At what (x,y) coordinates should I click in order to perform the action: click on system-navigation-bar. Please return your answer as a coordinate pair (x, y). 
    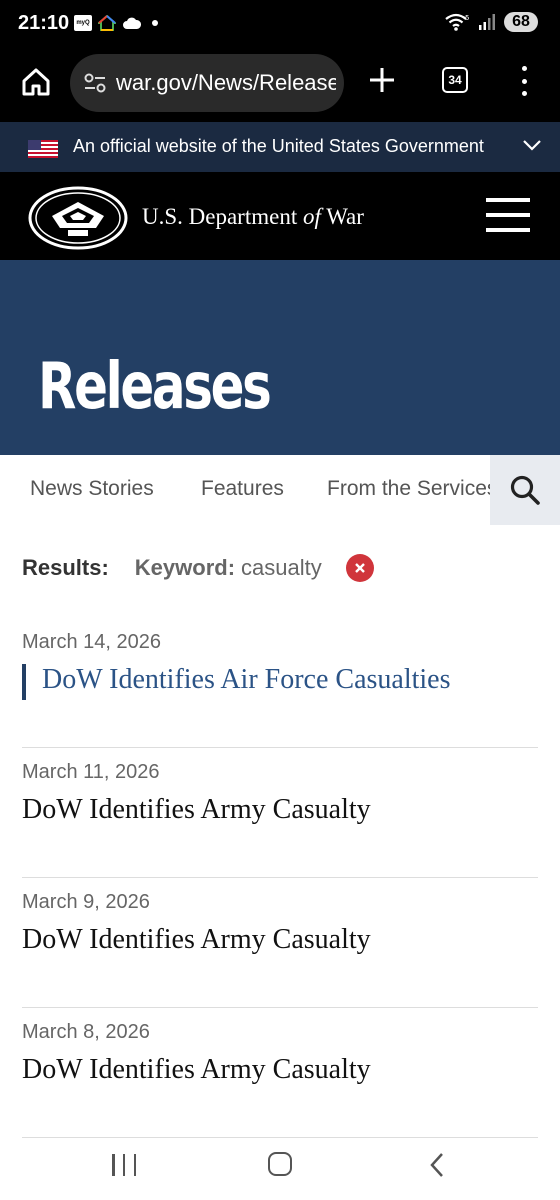
    Looking at the image, I should click on (280, 1170).